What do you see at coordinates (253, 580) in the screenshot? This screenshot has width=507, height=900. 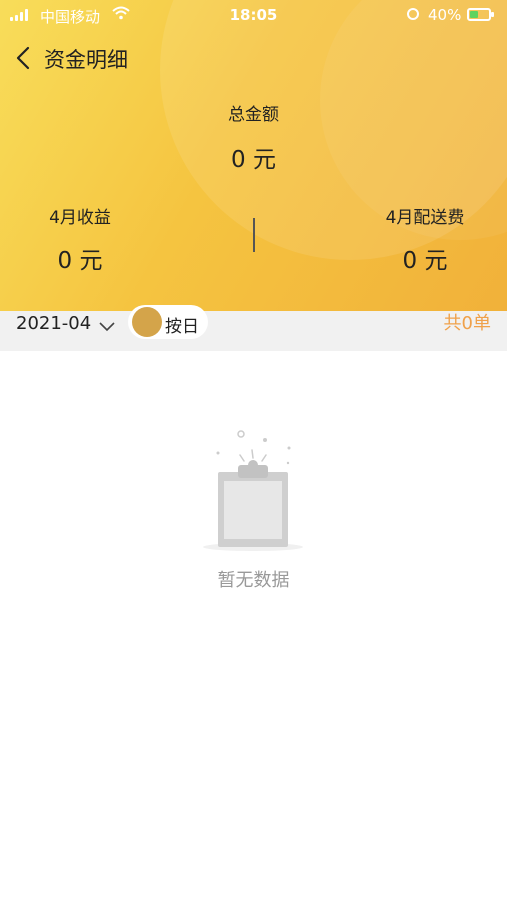 I see `empty-state-text: 暂无数据` at bounding box center [253, 580].